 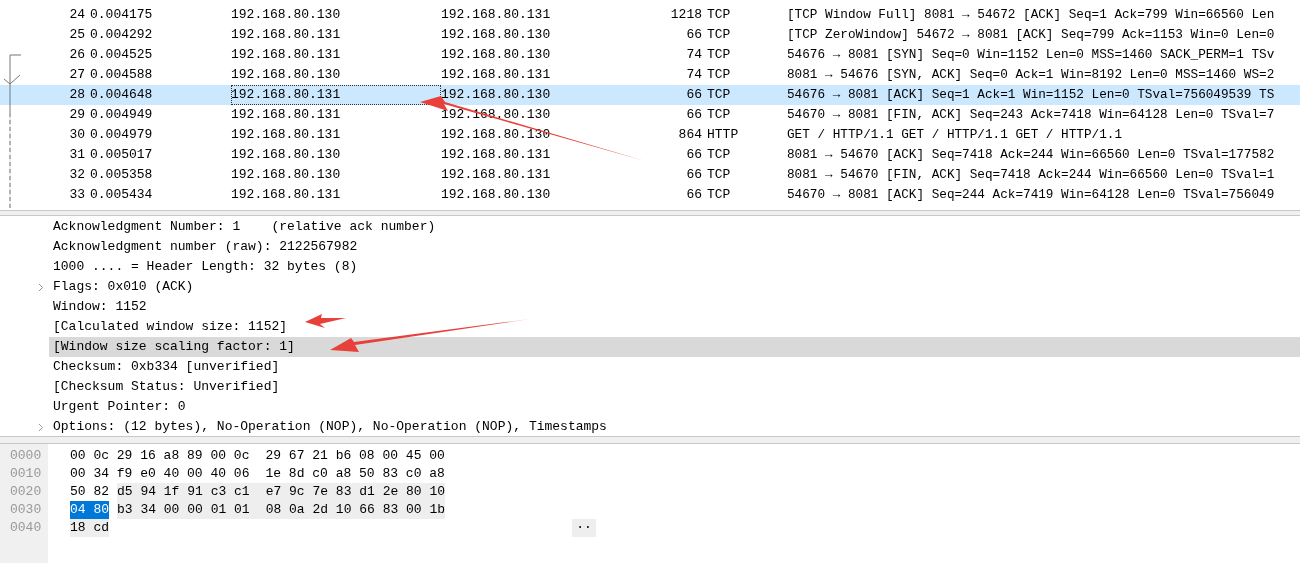 What do you see at coordinates (674, 247) in the screenshot?
I see `detail-field: Acknowledgment number (raw): 2122567982` at bounding box center [674, 247].